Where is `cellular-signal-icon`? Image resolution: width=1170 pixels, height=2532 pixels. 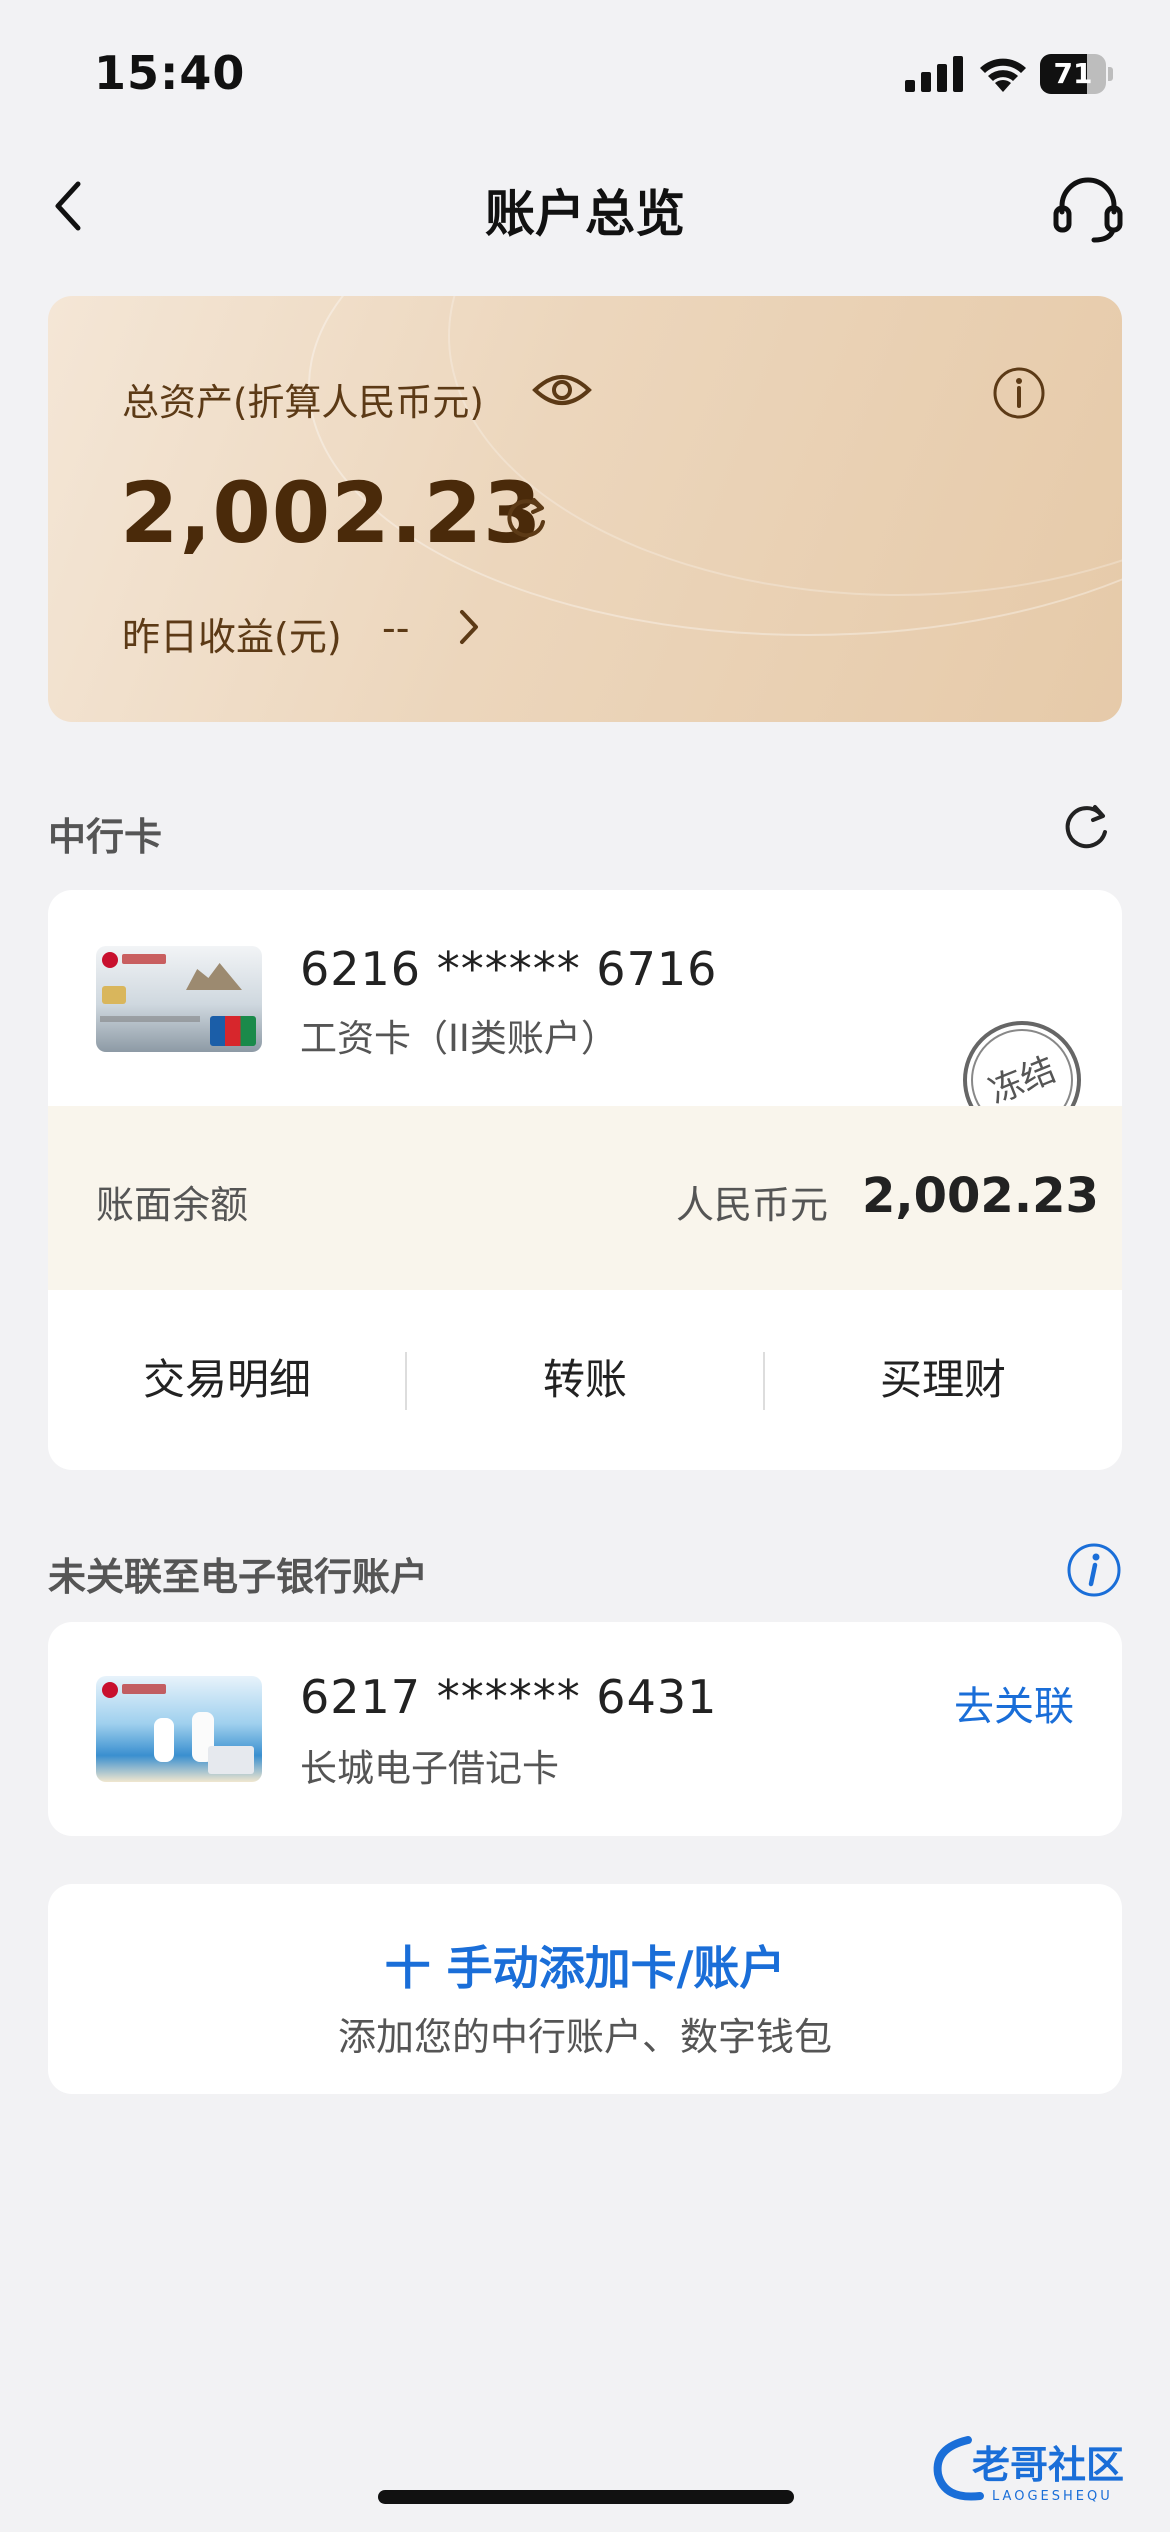 cellular-signal-icon is located at coordinates (934, 74).